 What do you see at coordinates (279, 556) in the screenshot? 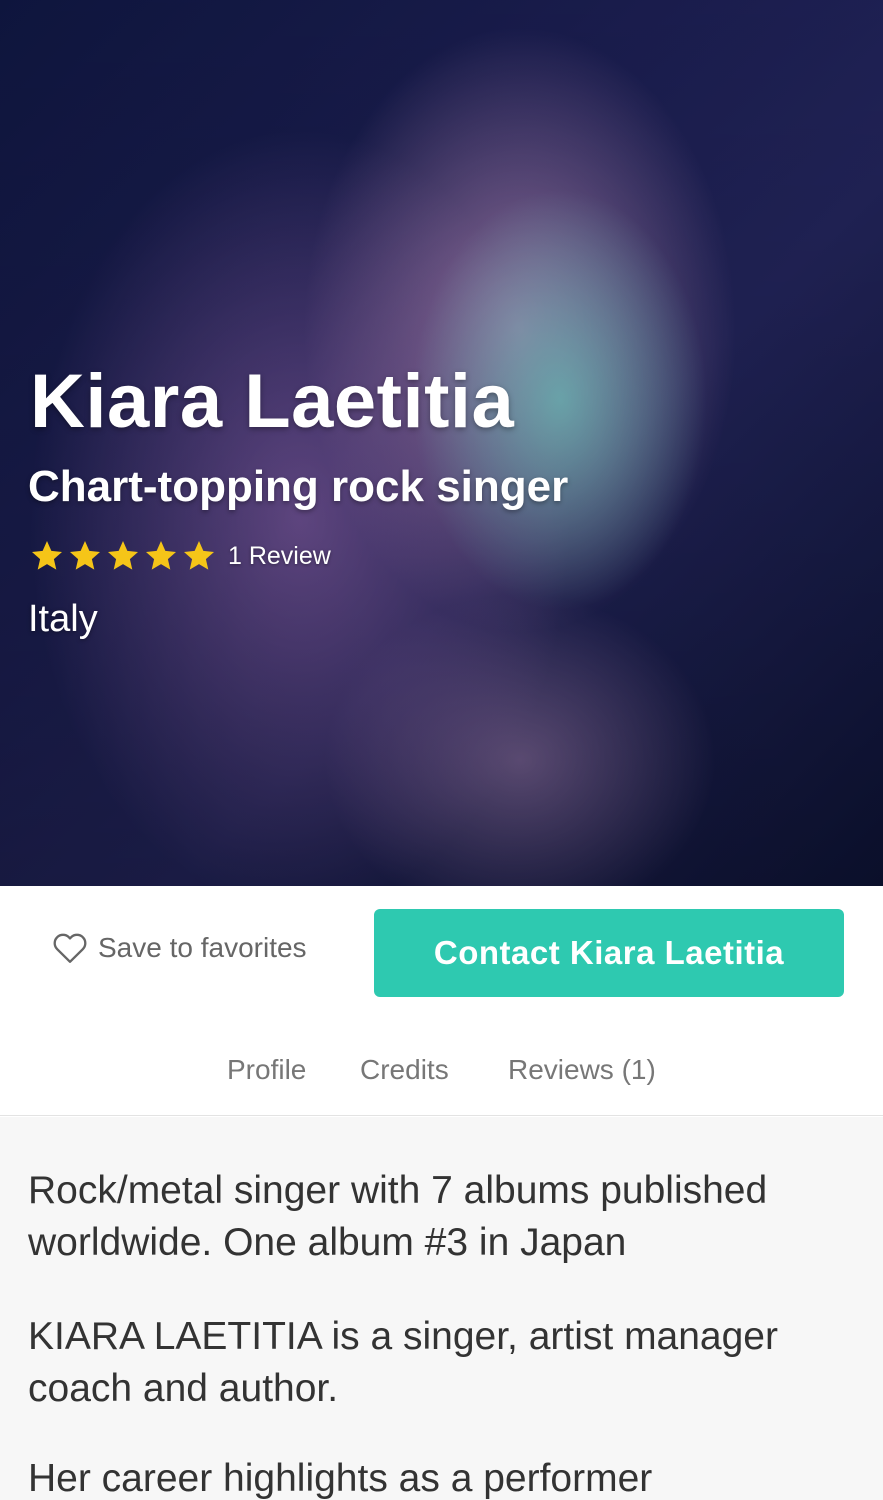
I see `review-count: 1 Review` at bounding box center [279, 556].